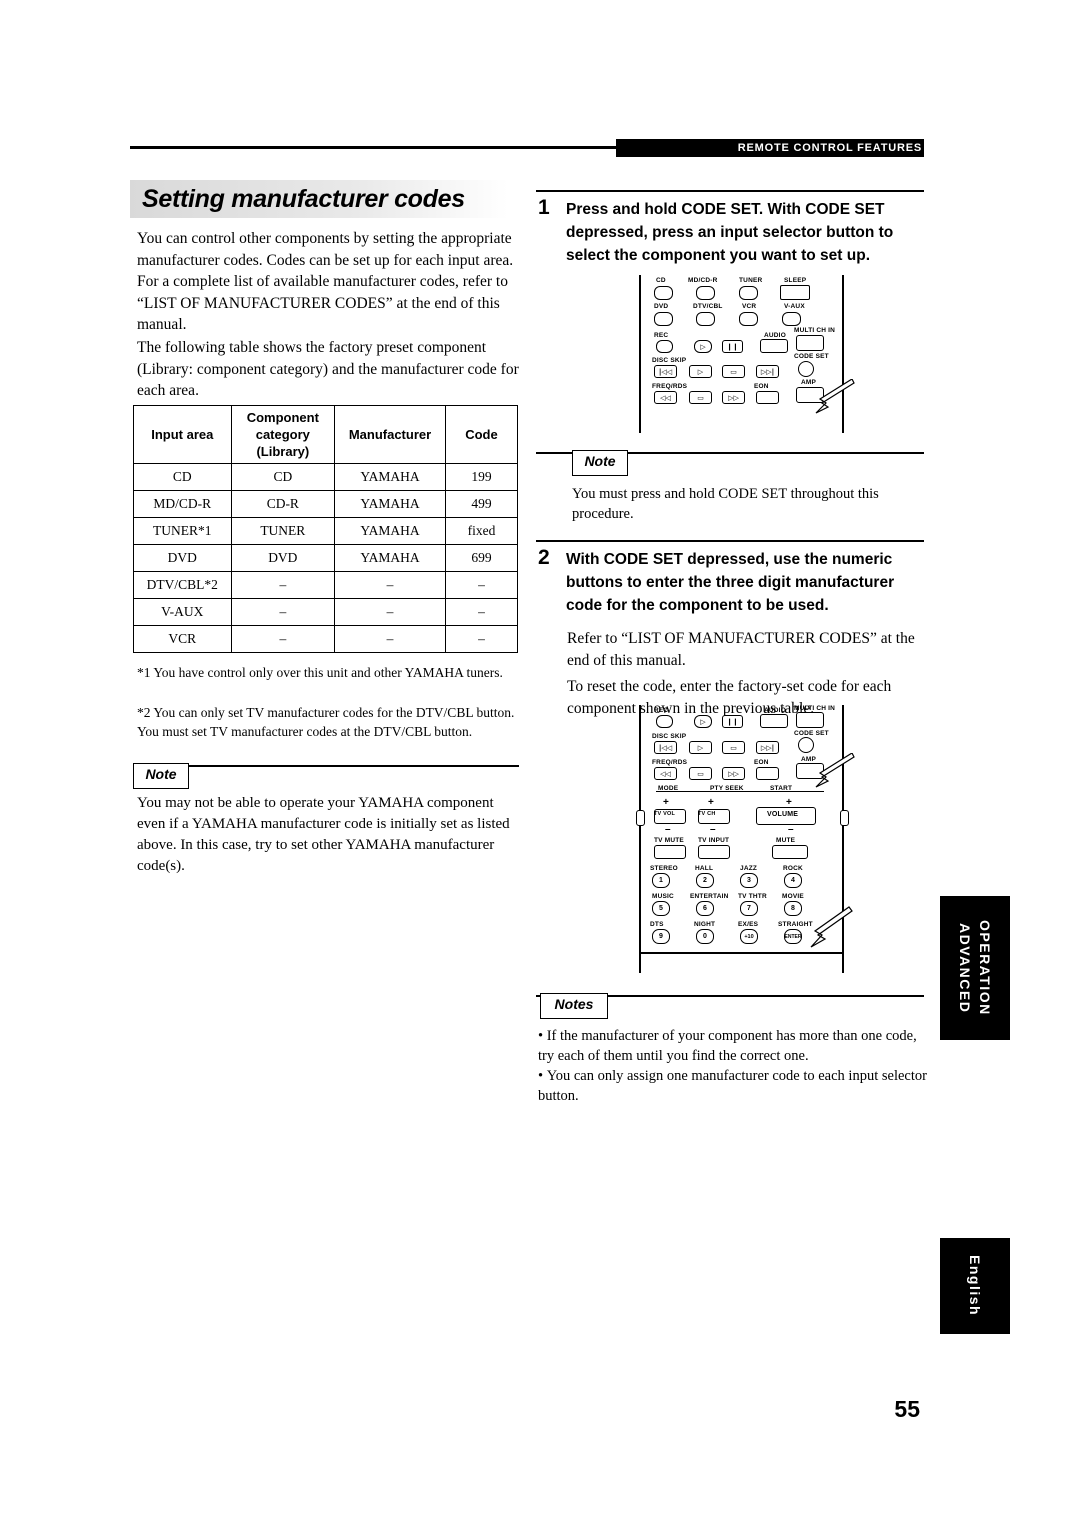 The width and height of the screenshot is (1080, 1528). I want to click on table-row: MD/CD-R CD-R YAMAHA 499, so click(326, 504).